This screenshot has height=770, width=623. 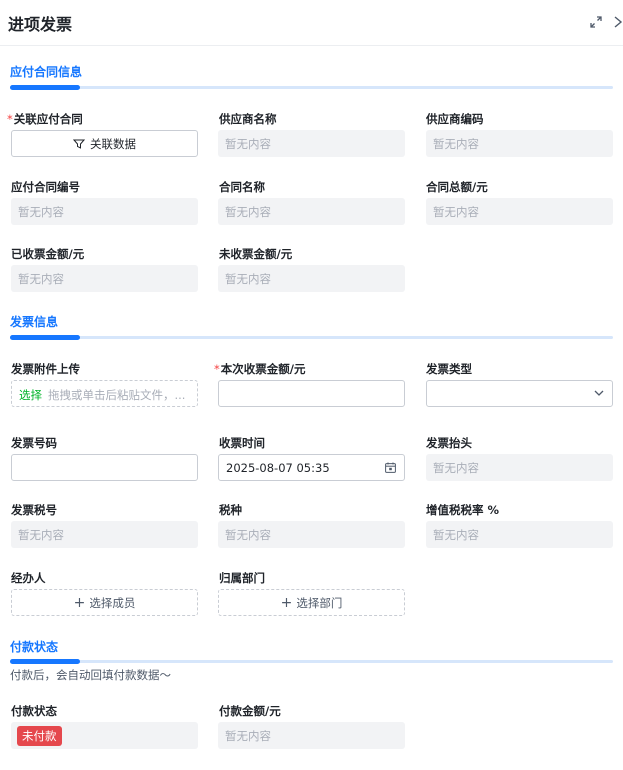 What do you see at coordinates (250, 711) in the screenshot?
I see `payment-amount-label: 付款金额/元` at bounding box center [250, 711].